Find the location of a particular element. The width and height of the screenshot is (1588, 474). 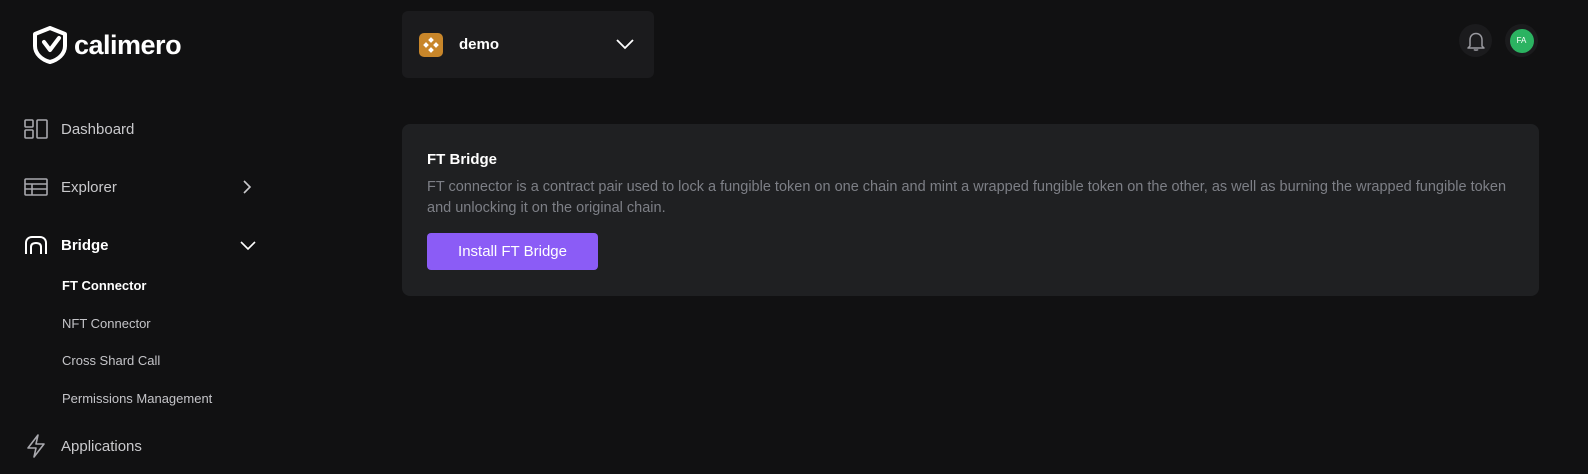

sidebar-item-label: Dashboard is located at coordinates (98, 129).